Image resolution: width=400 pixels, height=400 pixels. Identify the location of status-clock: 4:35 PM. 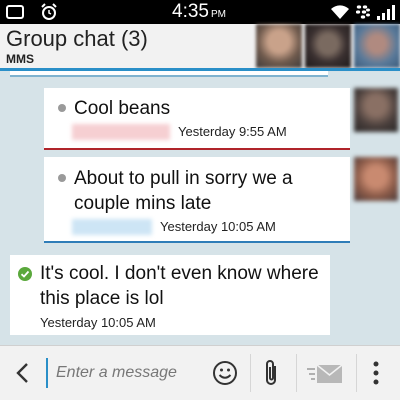
(199, 13).